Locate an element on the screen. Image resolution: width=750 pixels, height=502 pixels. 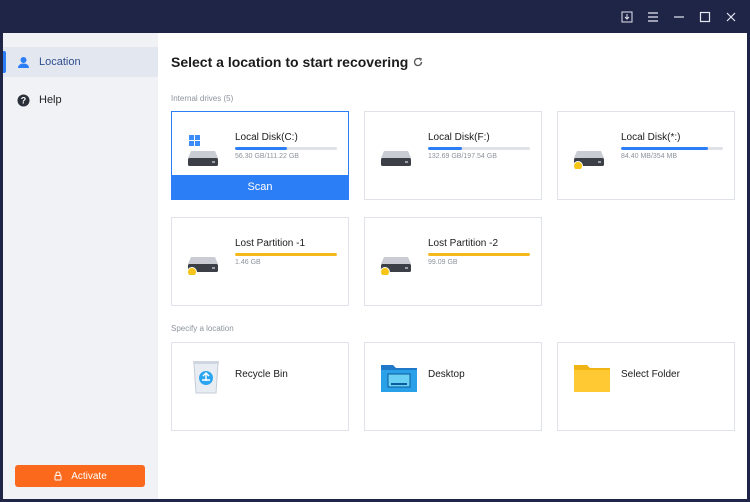
title-bar is located at coordinates (375, 16).